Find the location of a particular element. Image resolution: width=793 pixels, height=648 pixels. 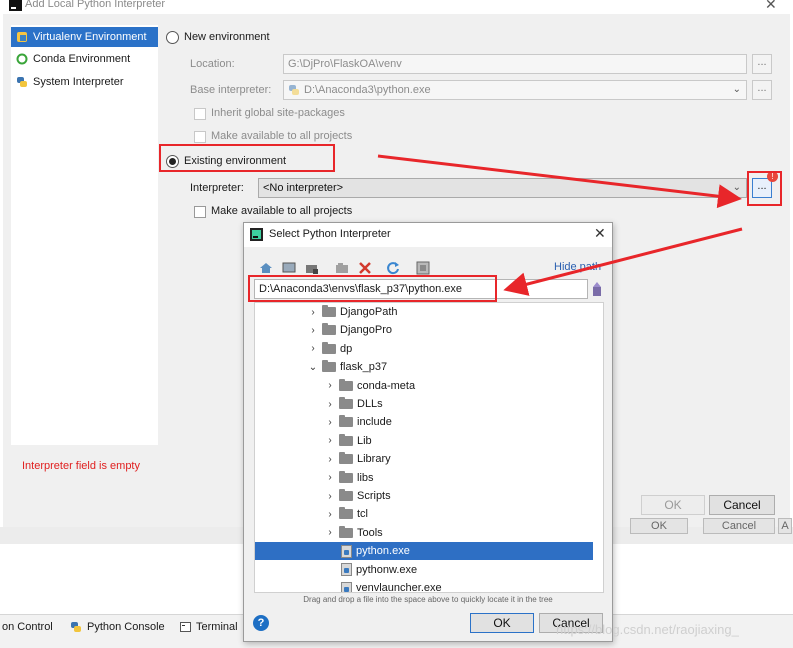

tree-folder-row: › dp is located at coordinates (424, 349).